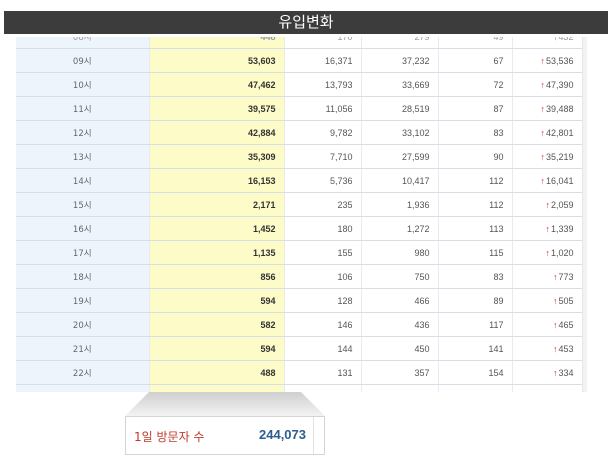  What do you see at coordinates (83, 60) in the screenshot?
I see `hour-cell: 09시` at bounding box center [83, 60].